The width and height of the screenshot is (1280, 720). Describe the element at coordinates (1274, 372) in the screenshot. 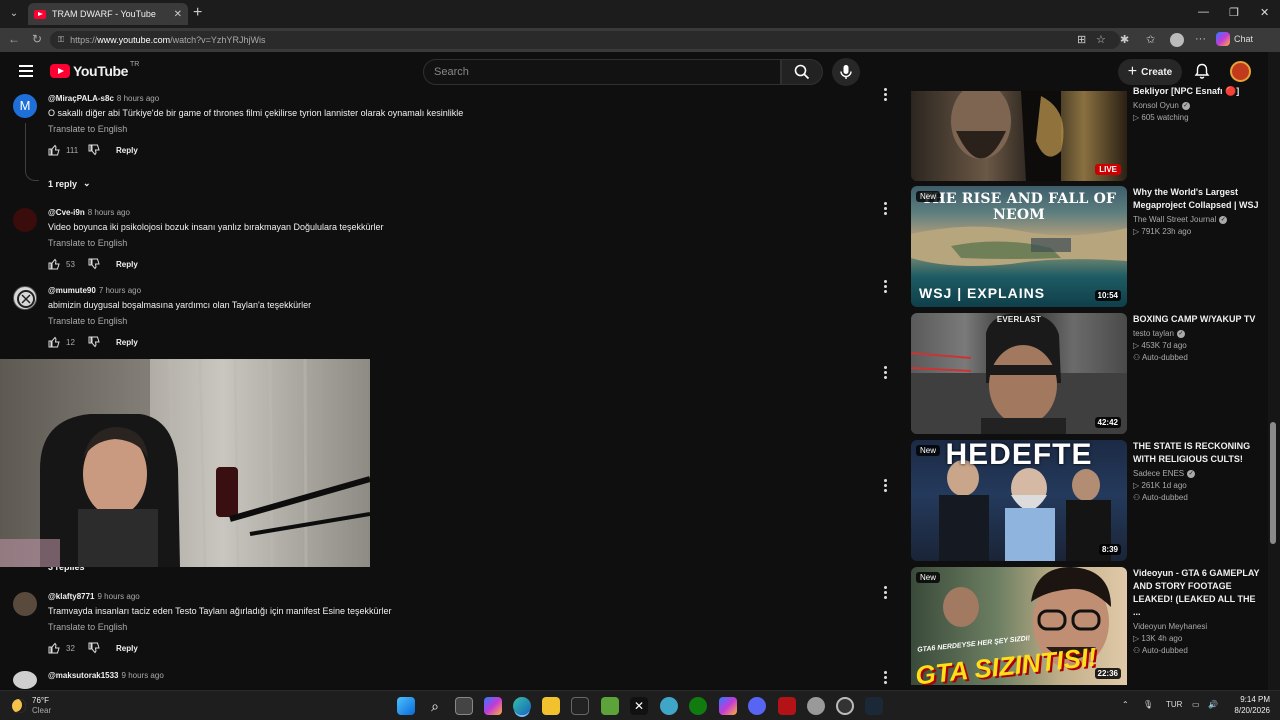

I see `page-scrollbar` at that location.